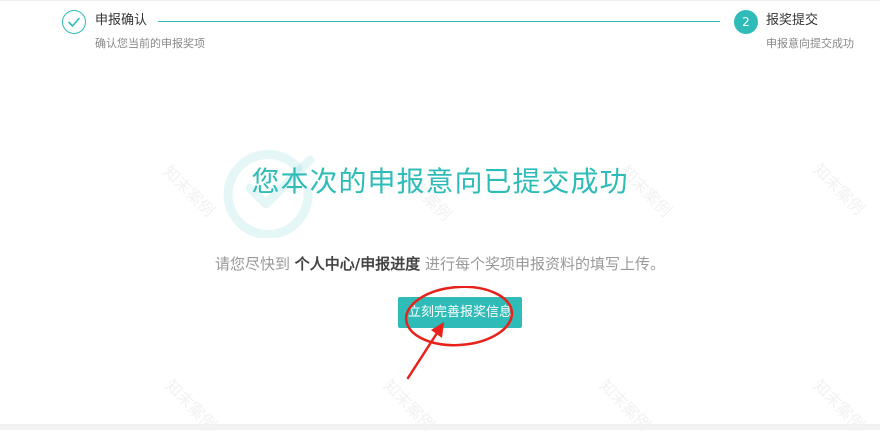 The image size is (880, 435). Describe the element at coordinates (792, 20) in the screenshot. I see `step-2-title: 报奖提交` at that location.